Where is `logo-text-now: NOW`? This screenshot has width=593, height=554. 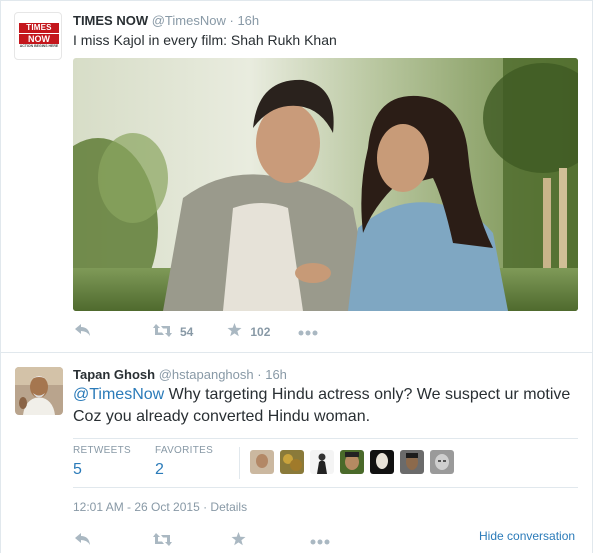 logo-text-now: NOW is located at coordinates (39, 39).